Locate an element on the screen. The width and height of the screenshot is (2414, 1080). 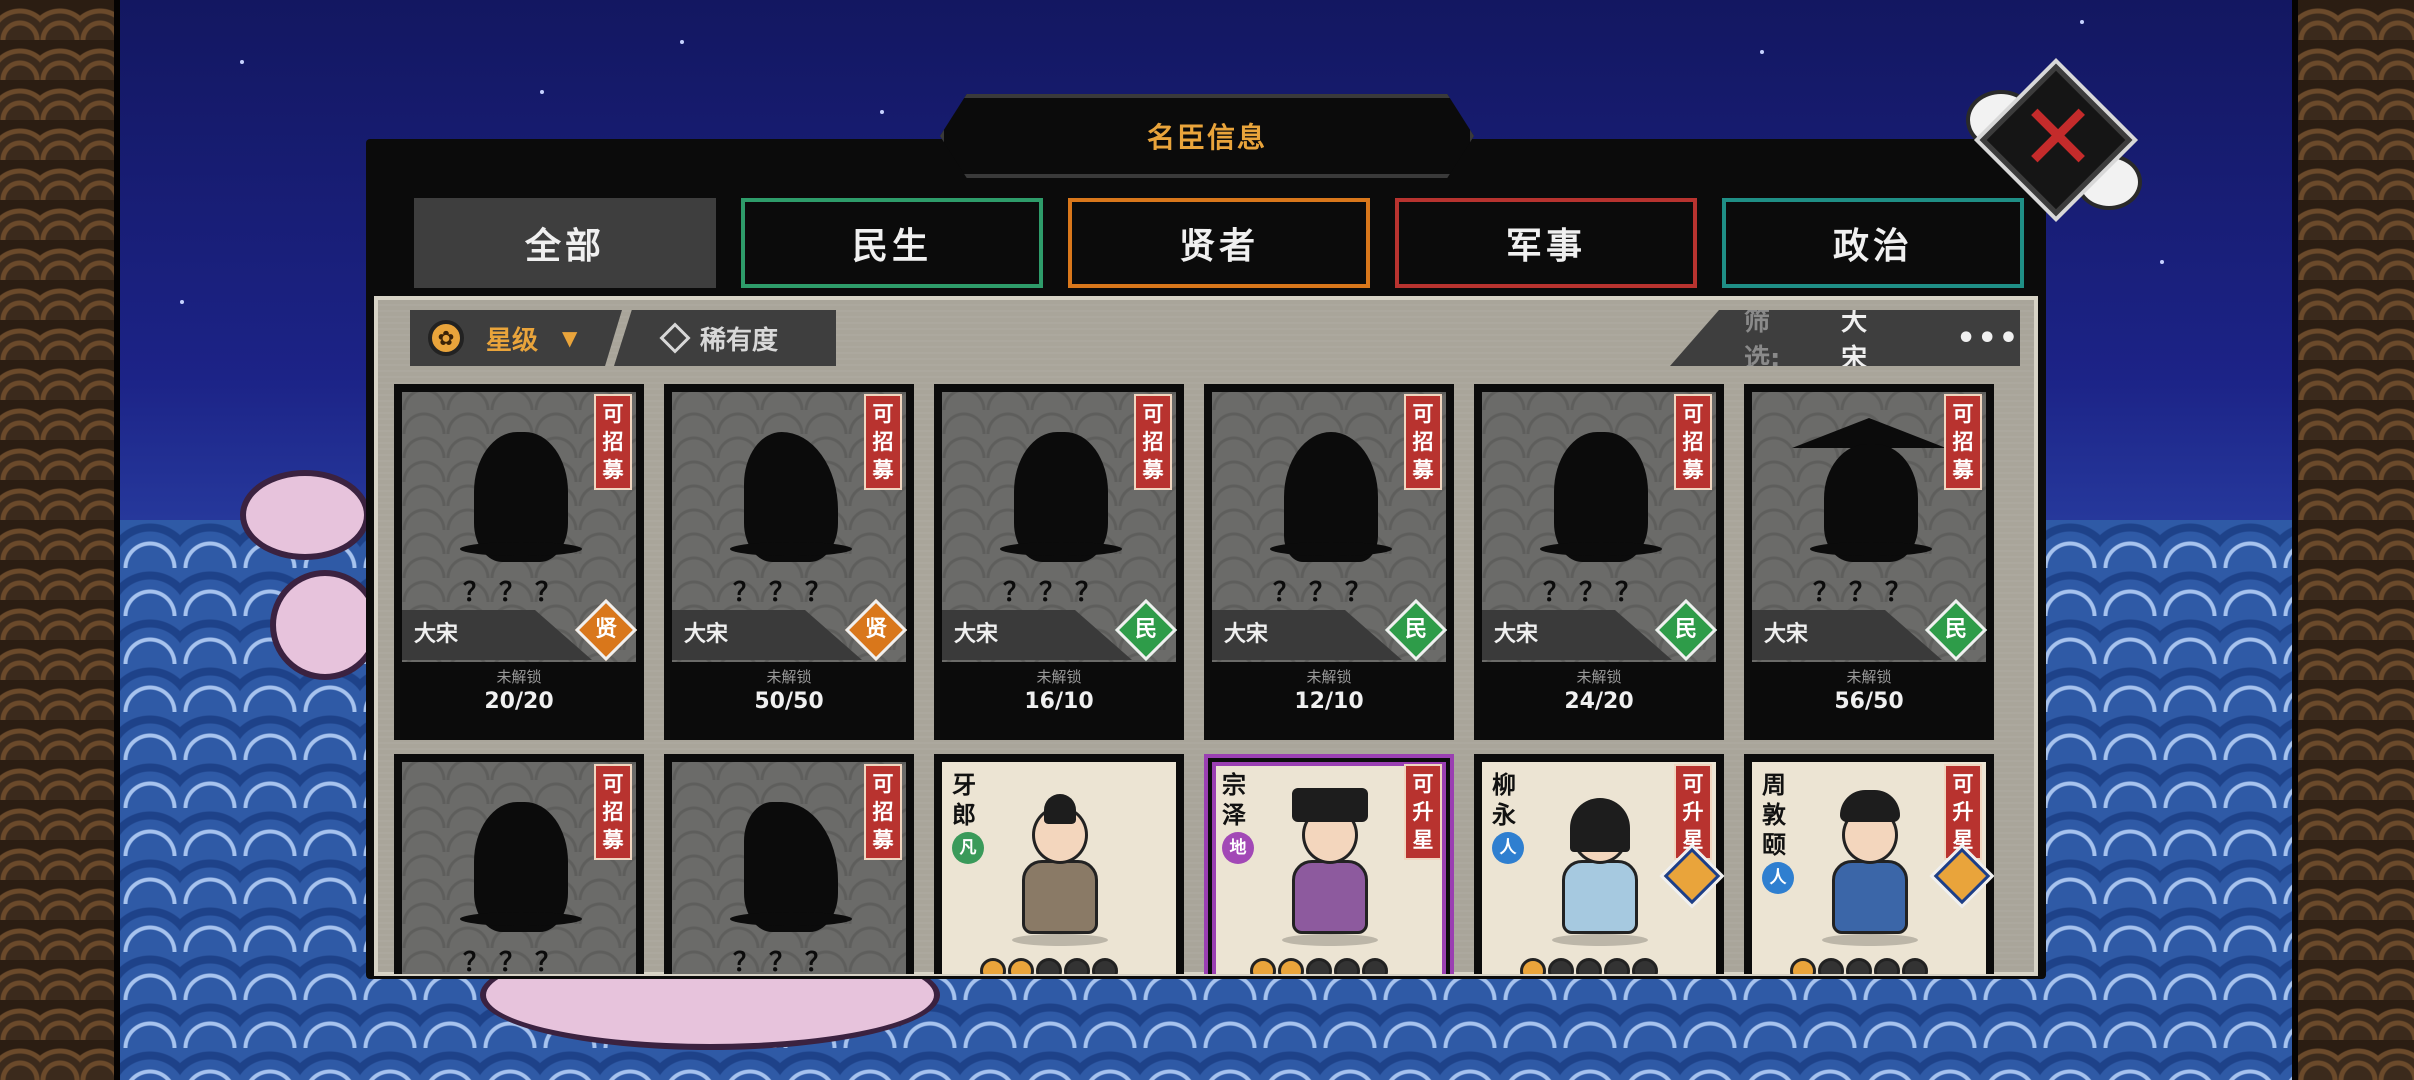
type-badge-text: 贤 is located at coordinates (875, 629).